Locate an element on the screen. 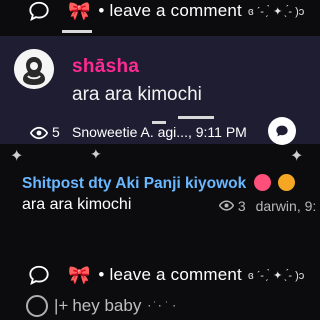 Image resolution: width=320 pixels, height=320 pixels. post-title-text: Shitpost dty Aki Panji kiyowok is located at coordinates (134, 183).